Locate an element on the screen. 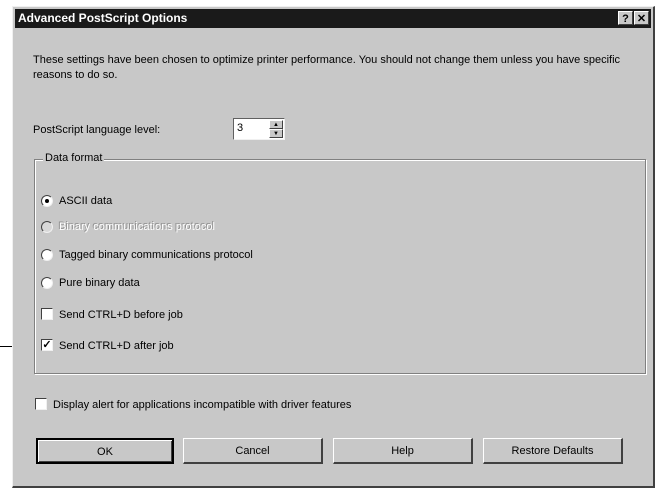  language-level-value: 3 is located at coordinates (240, 128).